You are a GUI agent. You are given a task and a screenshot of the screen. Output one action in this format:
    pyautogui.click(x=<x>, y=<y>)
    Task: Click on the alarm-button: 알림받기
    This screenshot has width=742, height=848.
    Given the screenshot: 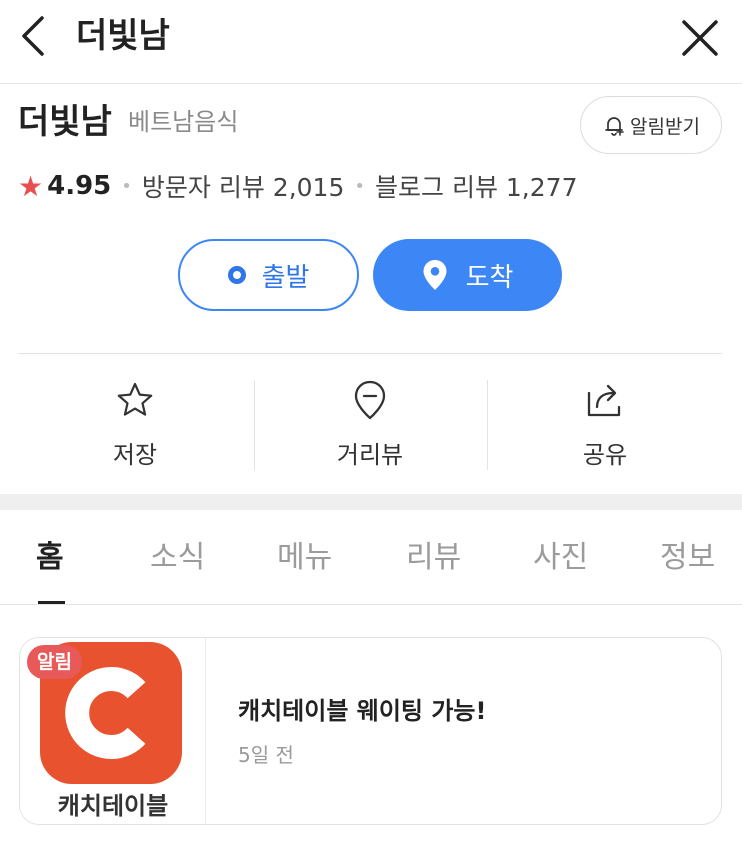 What is the action you would take?
    pyautogui.click(x=651, y=125)
    